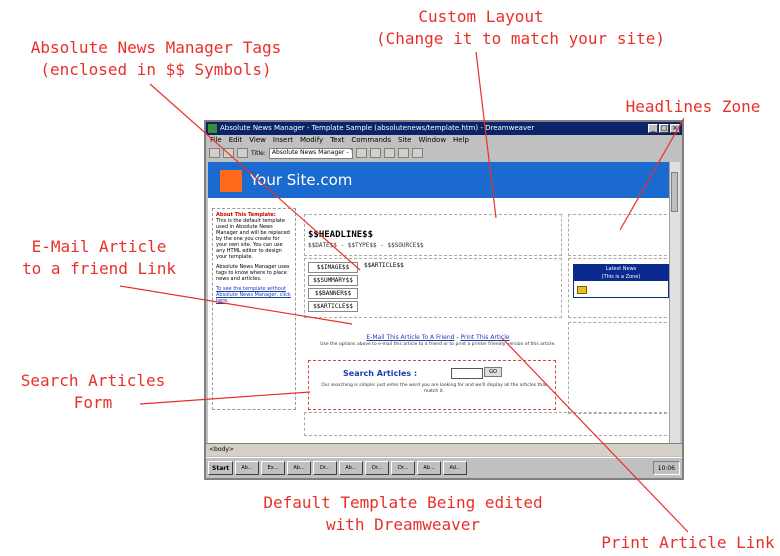  I want to click on callout-tags-line1: Absolute News Manager Tags, so click(156, 47).